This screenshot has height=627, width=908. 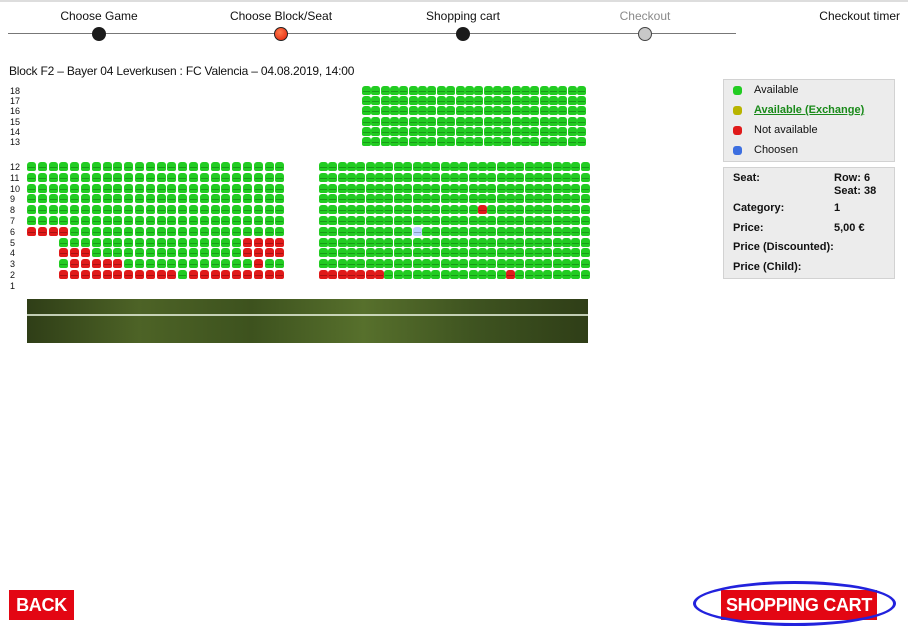 I want to click on step-shopping-cart: Shopping cart, so click(x=463, y=23).